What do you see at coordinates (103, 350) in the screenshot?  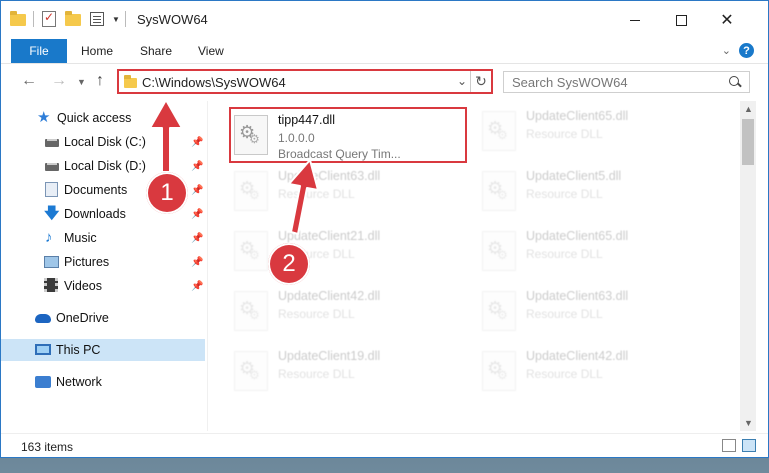 I see `sidebar-item-this-pc: This PC` at bounding box center [103, 350].